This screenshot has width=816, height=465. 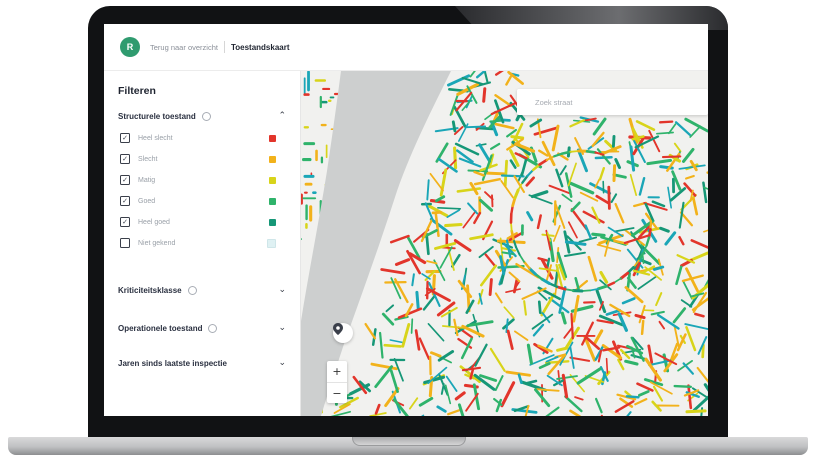 I want to click on checkbox, so click(x=125, y=243).